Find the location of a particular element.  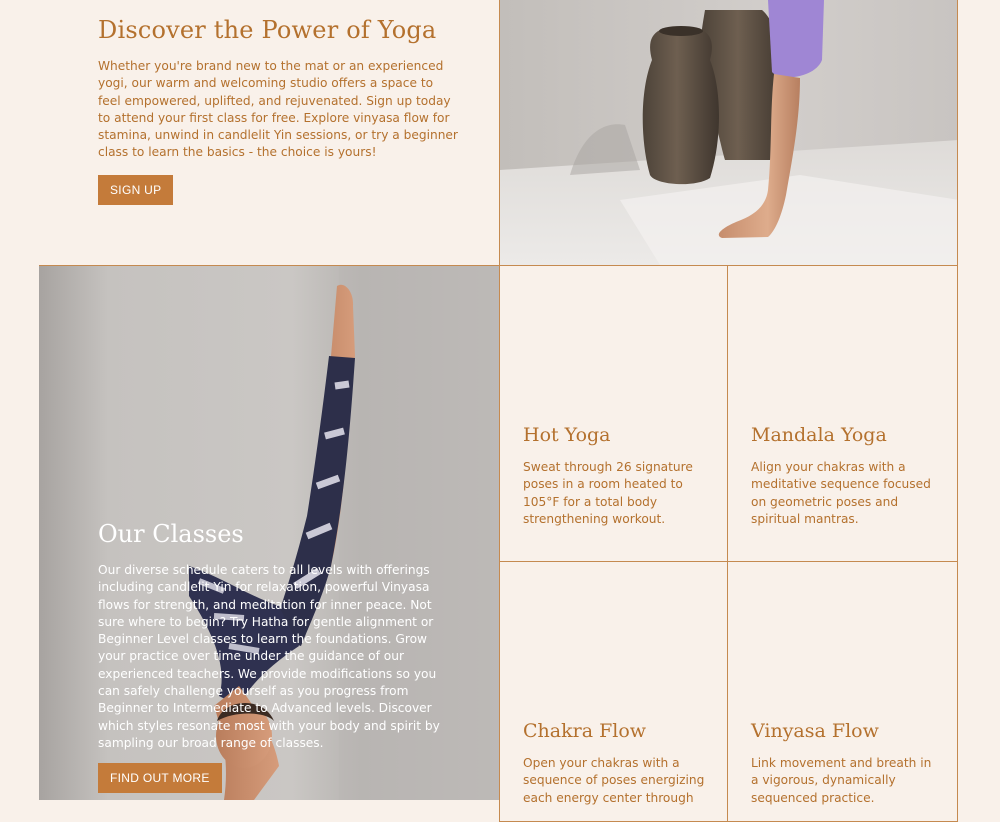

classes-title: Our Classes is located at coordinates (171, 534).